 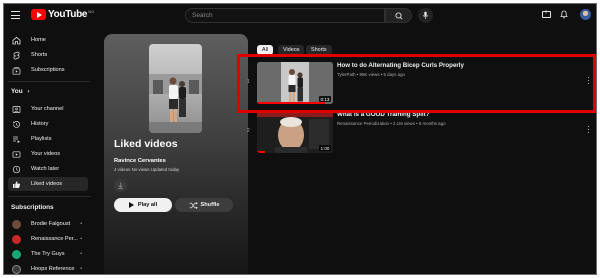 I want to click on logo-country-code: NO, so click(x=91, y=11).